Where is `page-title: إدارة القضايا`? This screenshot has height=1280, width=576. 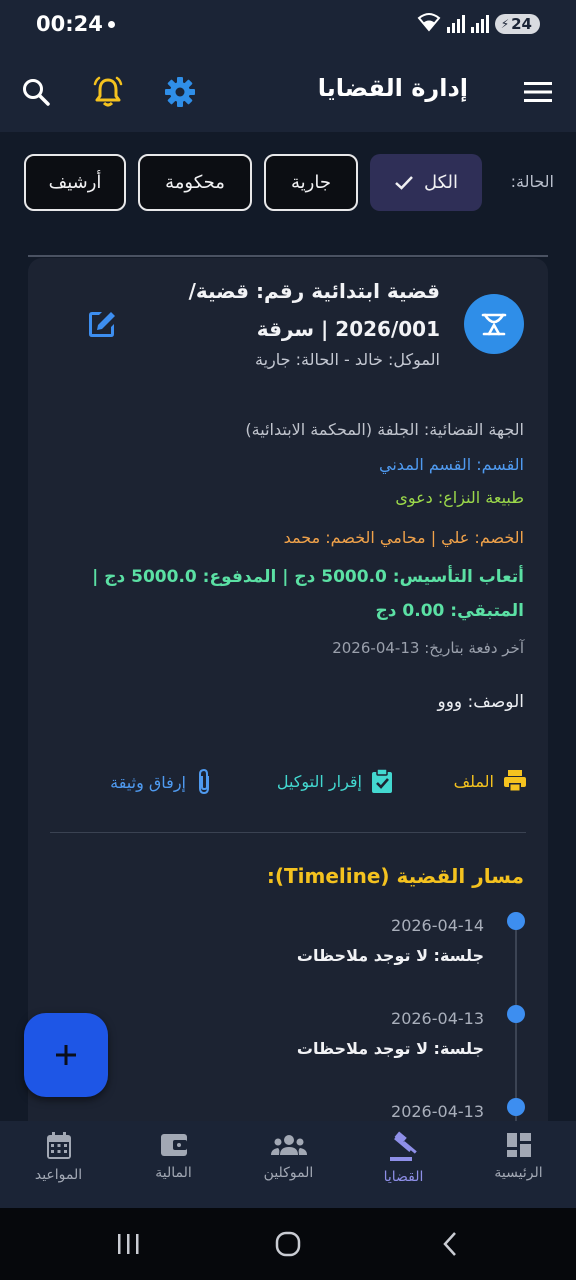
page-title: إدارة القضايا is located at coordinates (392, 88).